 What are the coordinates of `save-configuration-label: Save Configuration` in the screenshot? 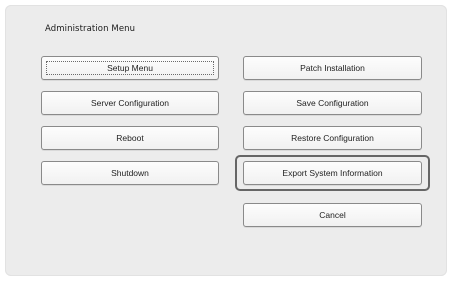 It's located at (332, 103).